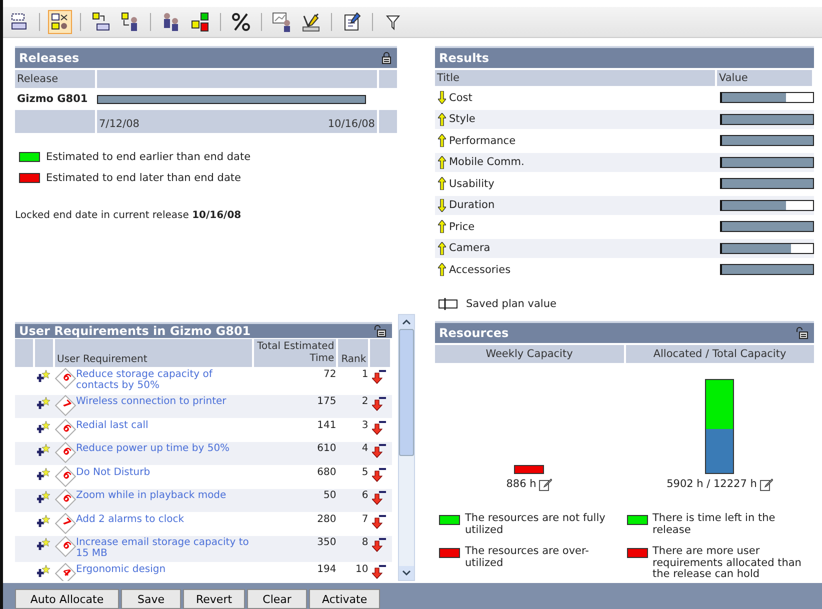  What do you see at coordinates (460, 98) in the screenshot?
I see `result-title: Cost` at bounding box center [460, 98].